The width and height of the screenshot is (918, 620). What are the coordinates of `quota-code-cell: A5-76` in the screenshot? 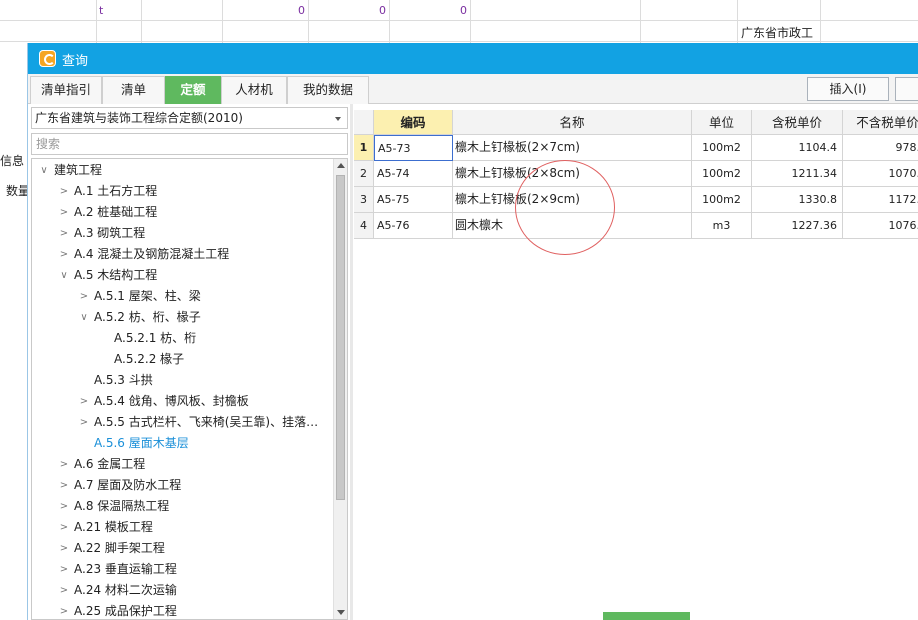 It's located at (413, 226).